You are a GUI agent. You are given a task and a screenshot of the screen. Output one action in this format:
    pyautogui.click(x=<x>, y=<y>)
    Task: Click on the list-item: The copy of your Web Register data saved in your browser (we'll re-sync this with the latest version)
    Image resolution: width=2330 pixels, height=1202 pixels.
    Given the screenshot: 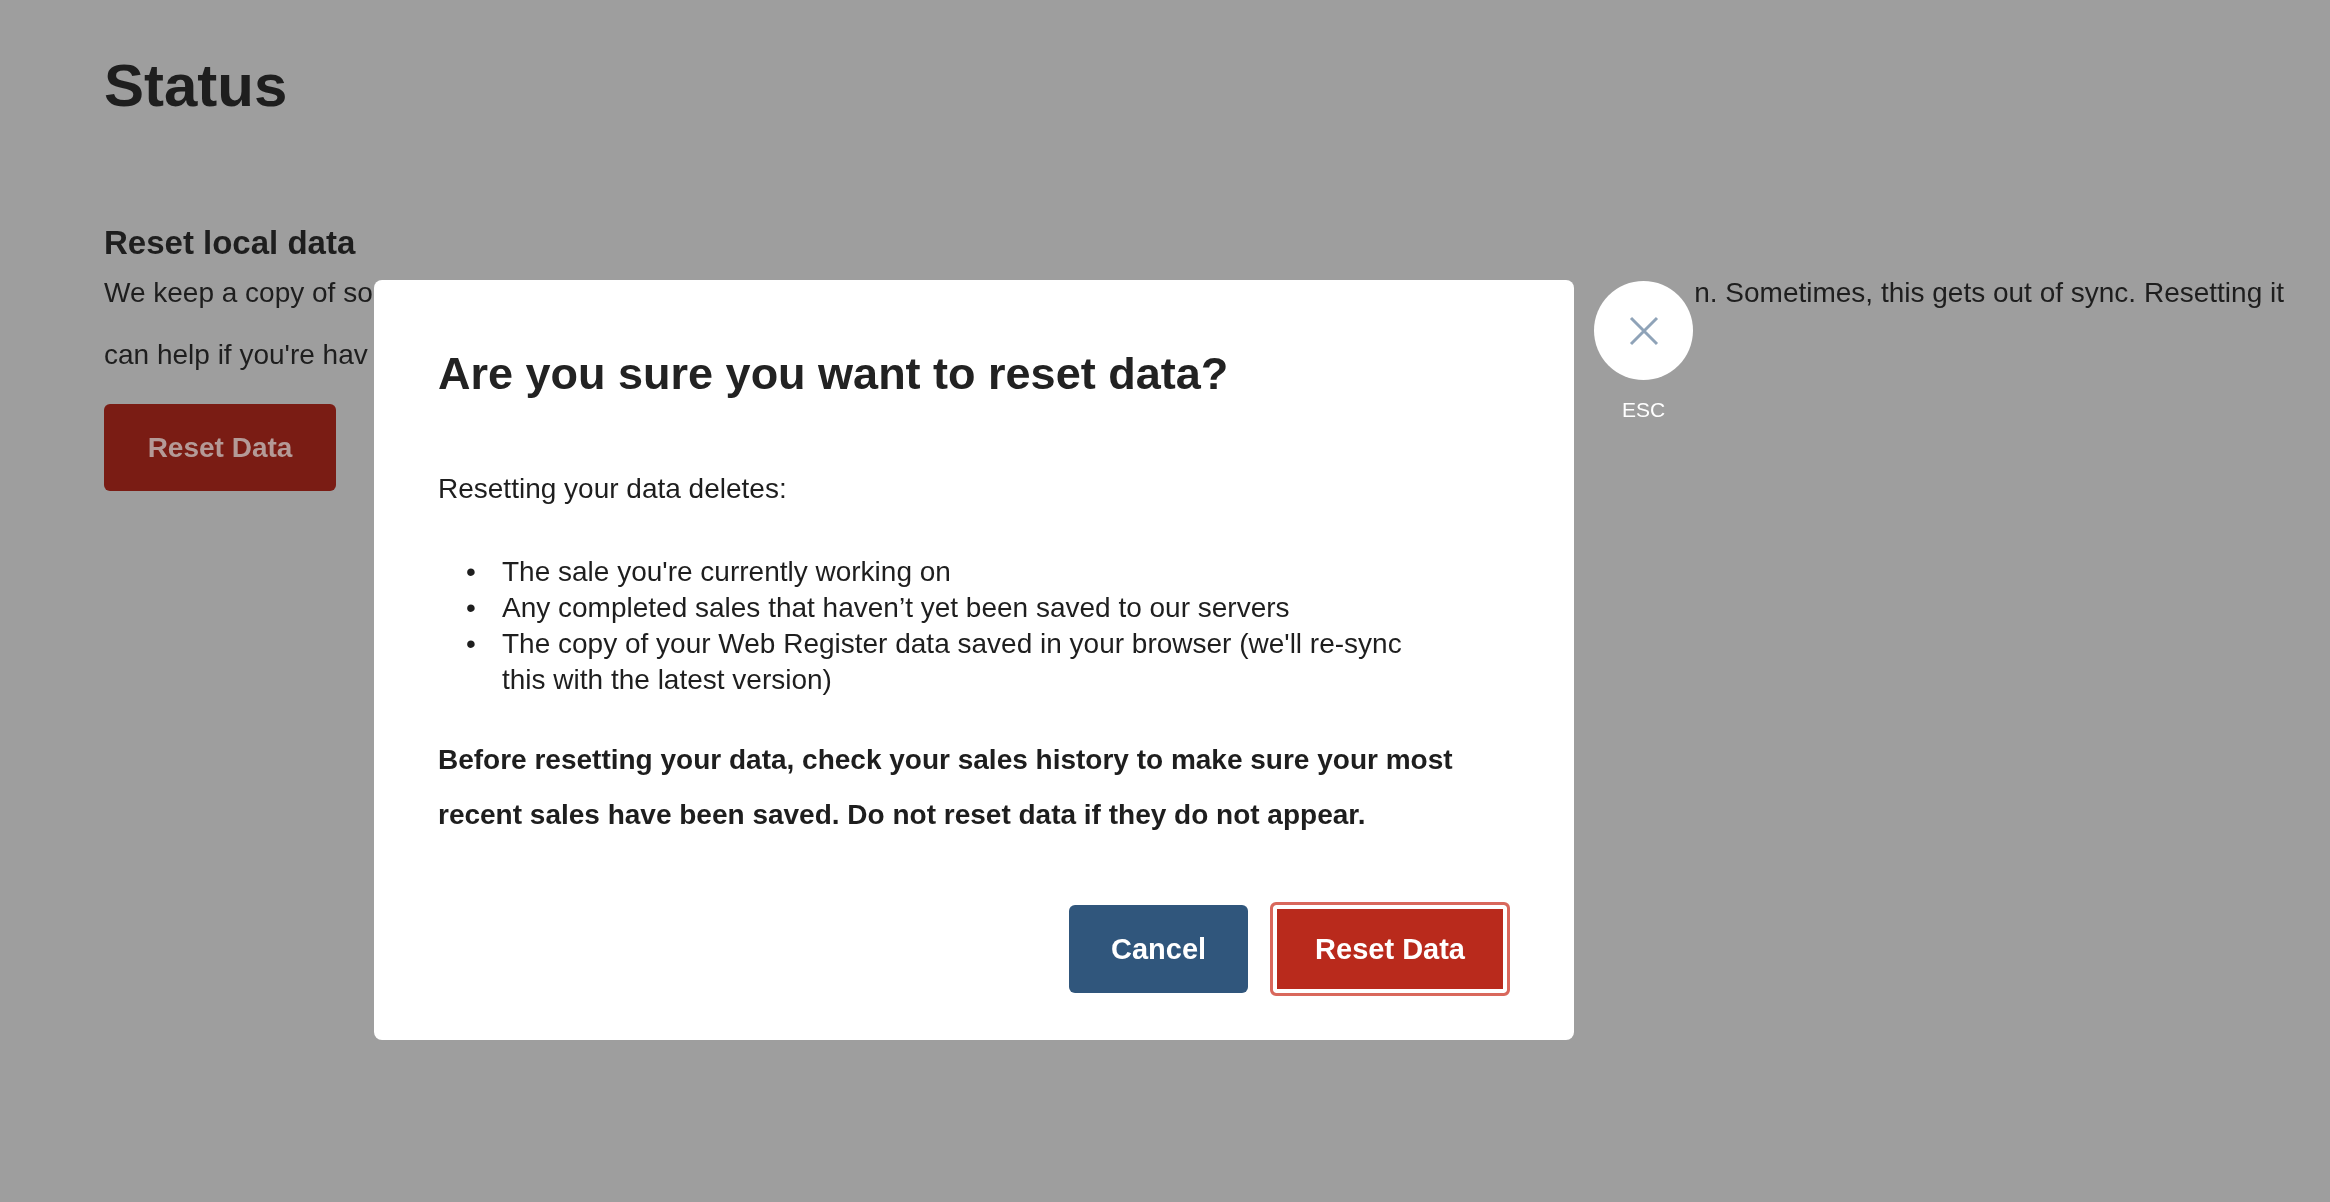 What is the action you would take?
    pyautogui.click(x=952, y=662)
    